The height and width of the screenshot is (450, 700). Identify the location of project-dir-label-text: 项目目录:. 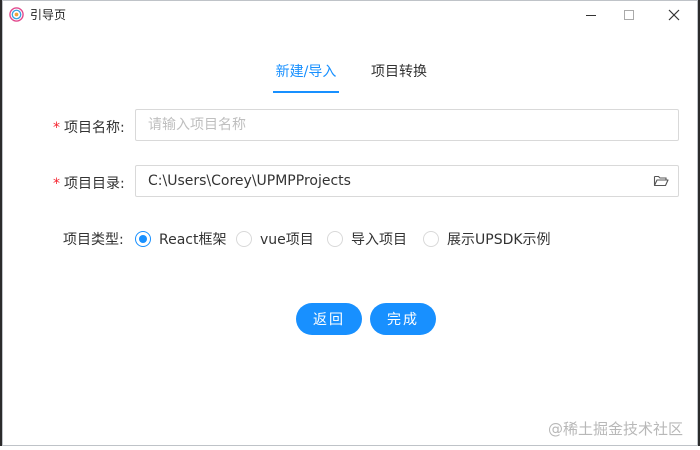
(94, 184).